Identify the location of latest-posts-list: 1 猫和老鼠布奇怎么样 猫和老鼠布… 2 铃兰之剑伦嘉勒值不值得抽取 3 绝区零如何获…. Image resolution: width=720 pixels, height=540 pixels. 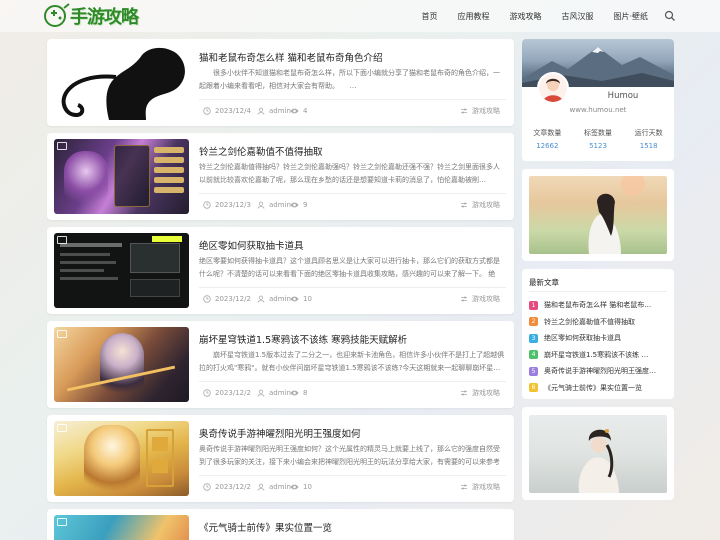
(599, 346).